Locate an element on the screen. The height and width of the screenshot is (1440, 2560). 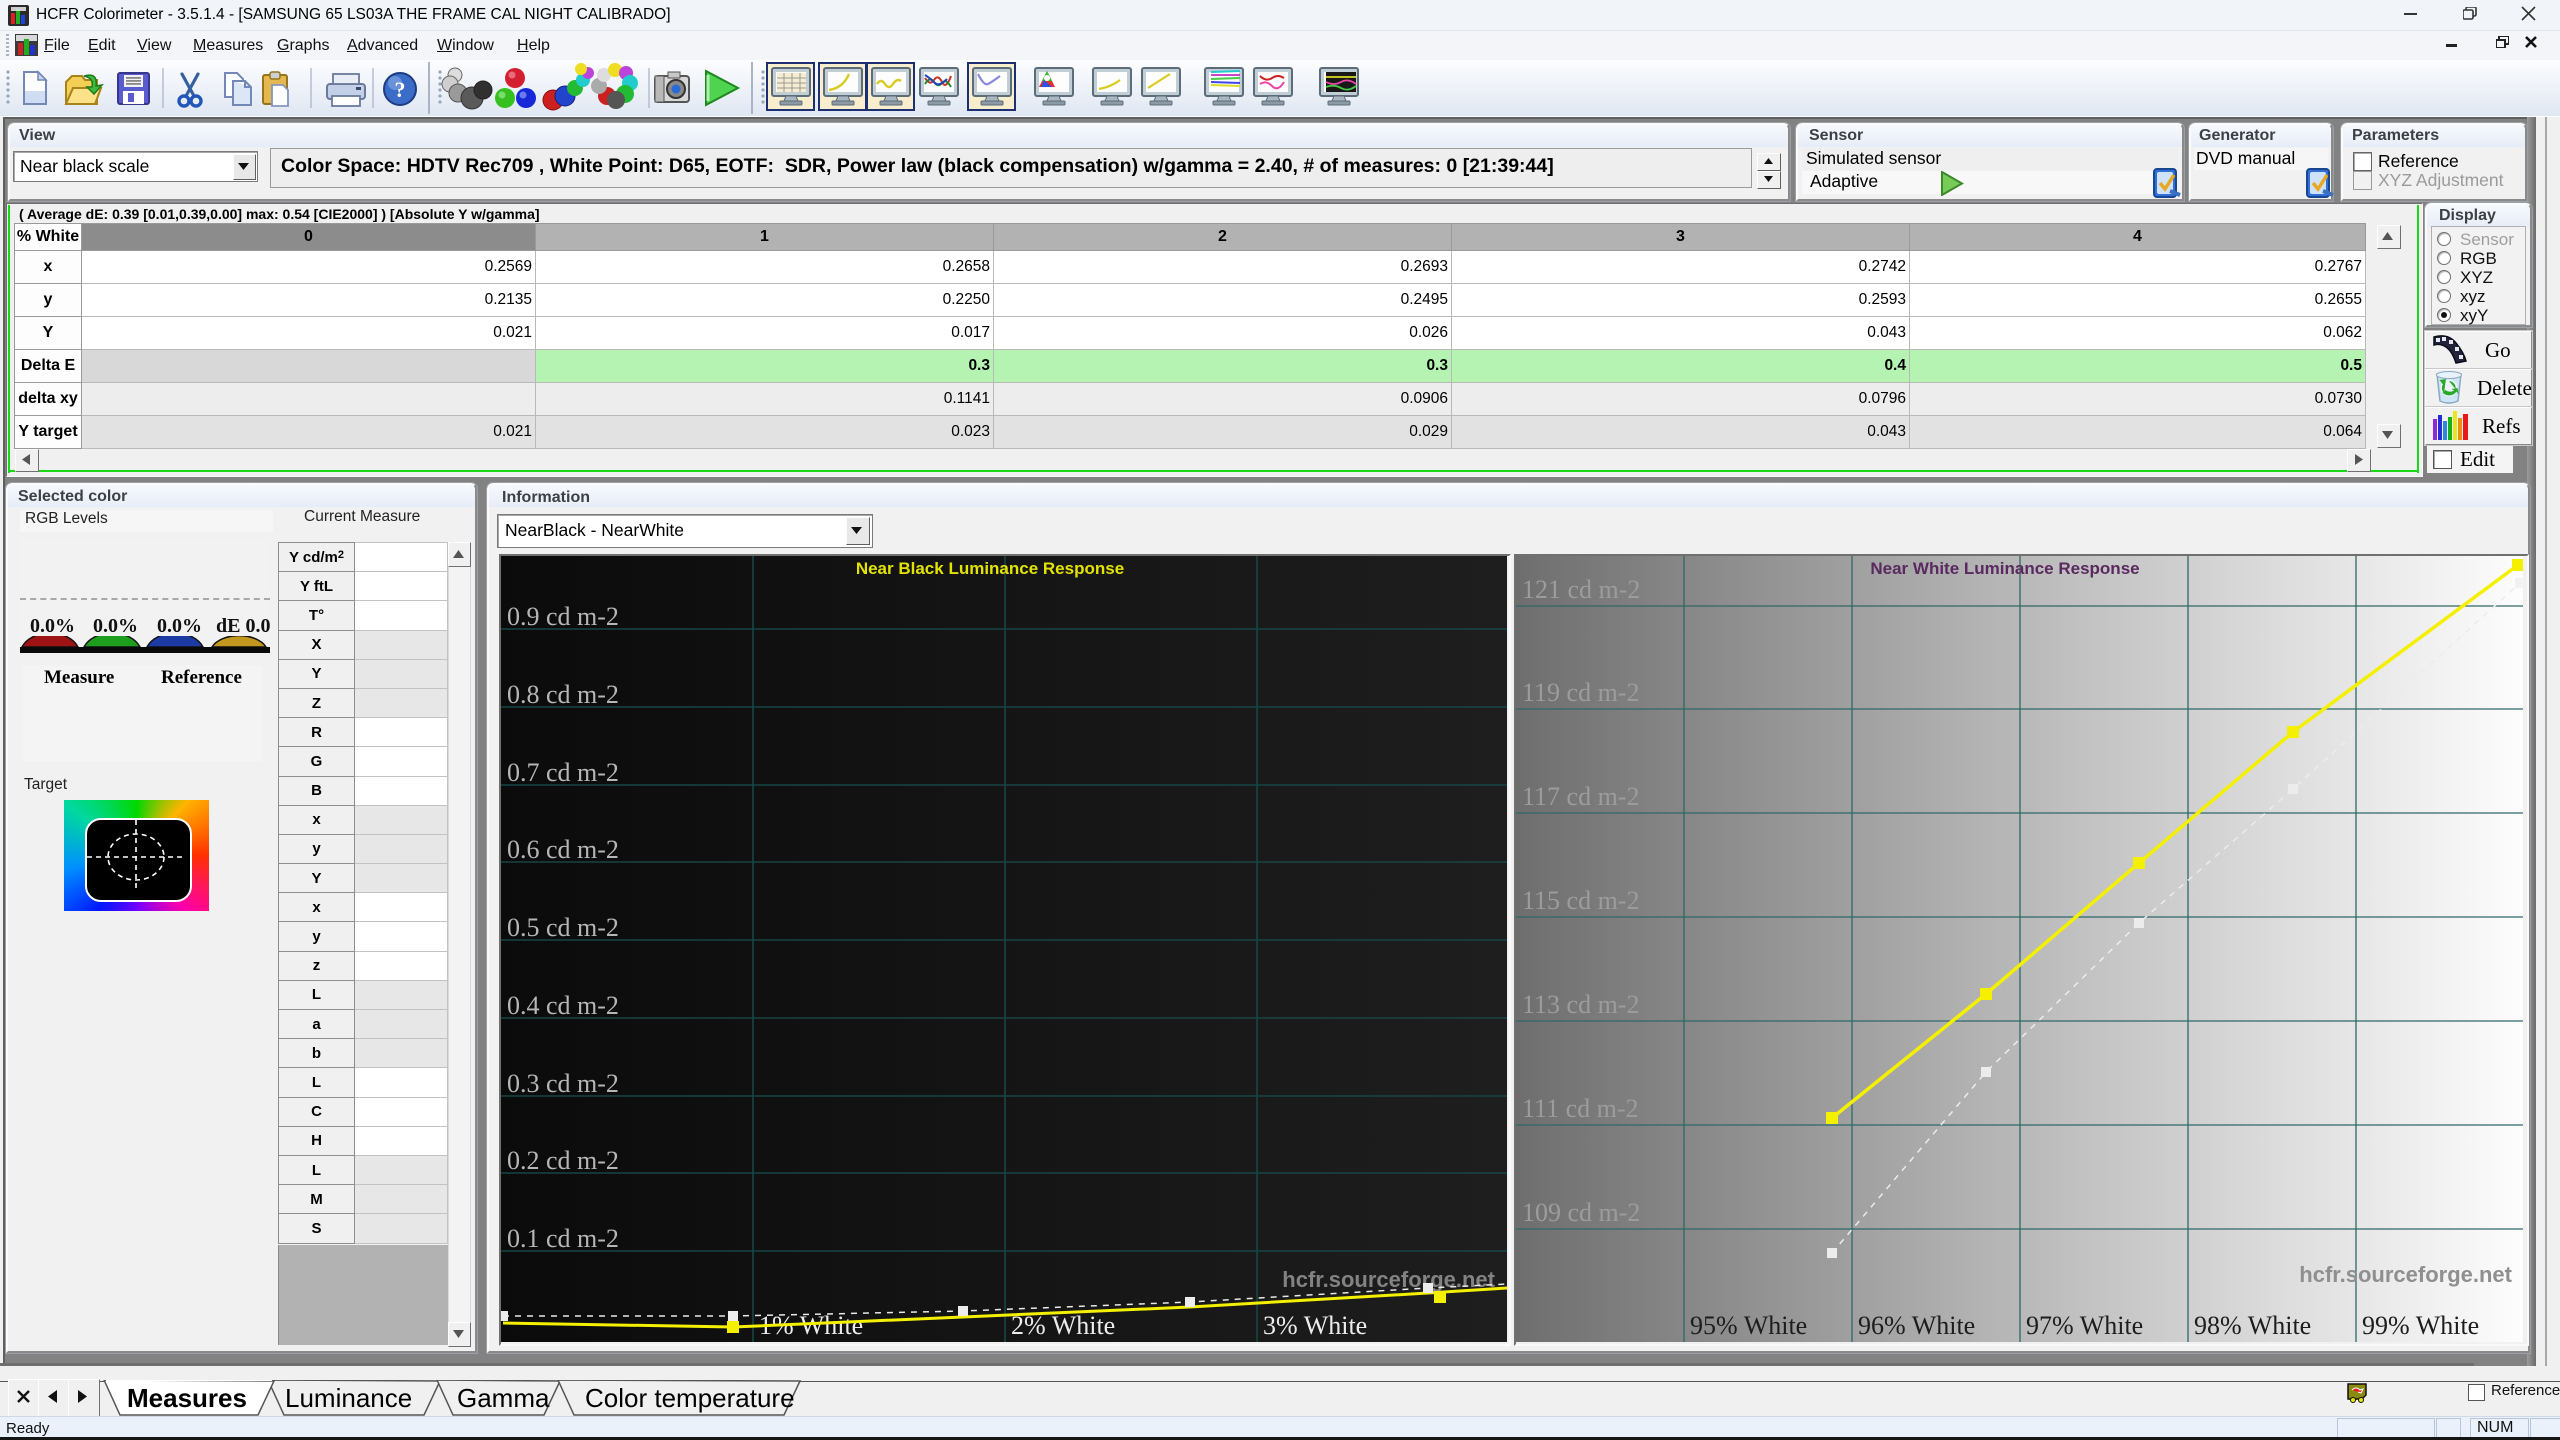
svg-text: 0.7 cd m-2 is located at coordinates (563, 772).